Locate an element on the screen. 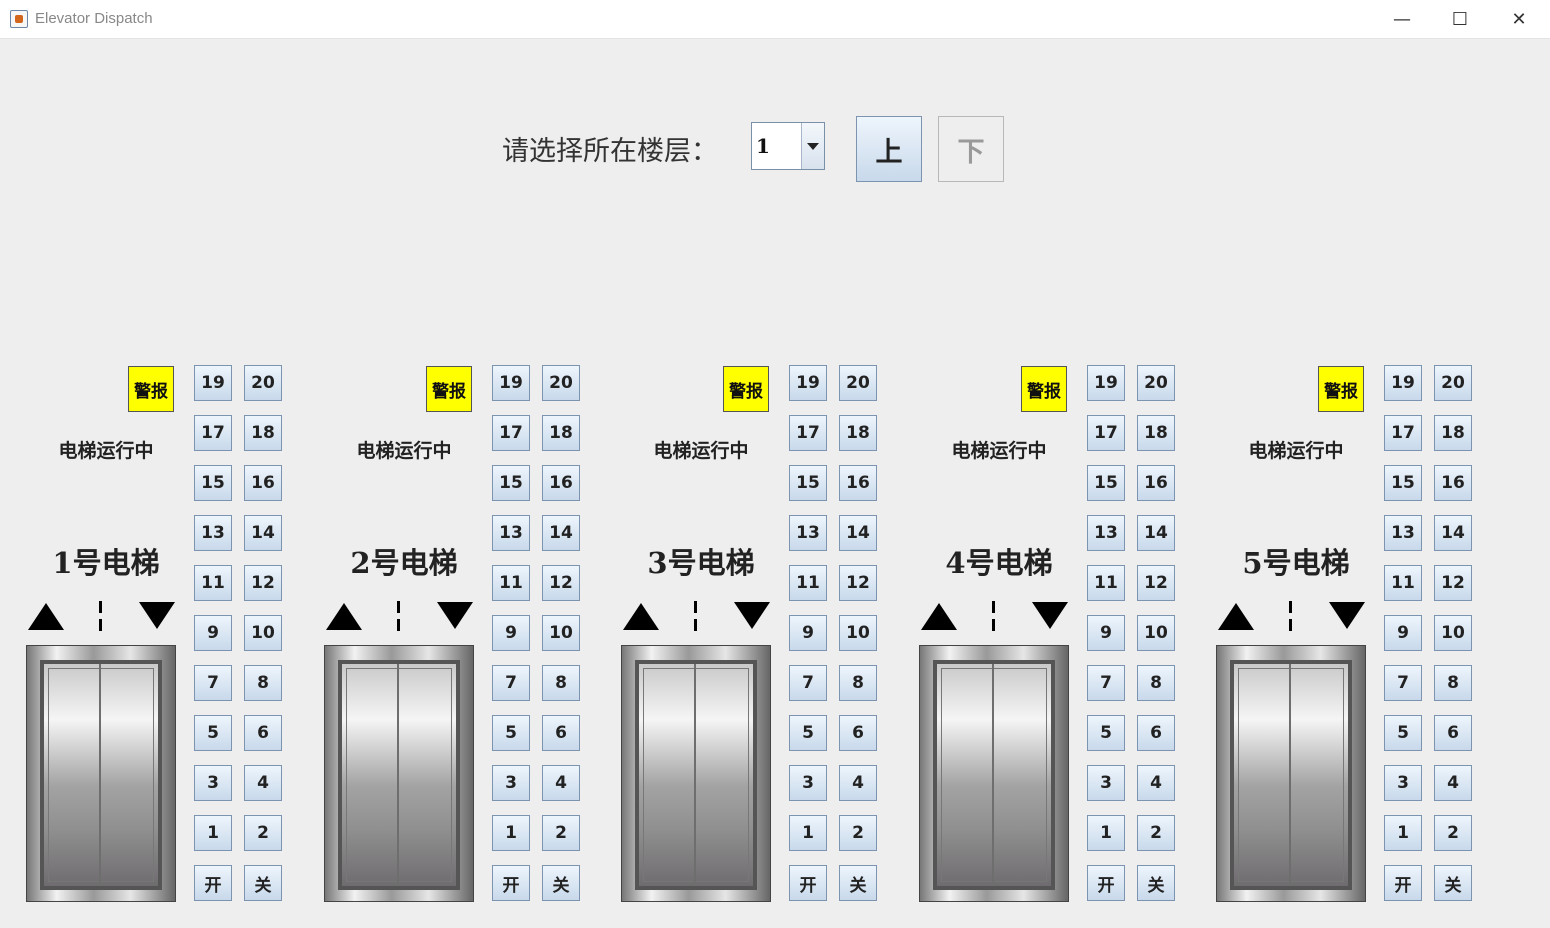 This screenshot has height=928, width=1550. close-button: ✕ is located at coordinates (1519, 19).